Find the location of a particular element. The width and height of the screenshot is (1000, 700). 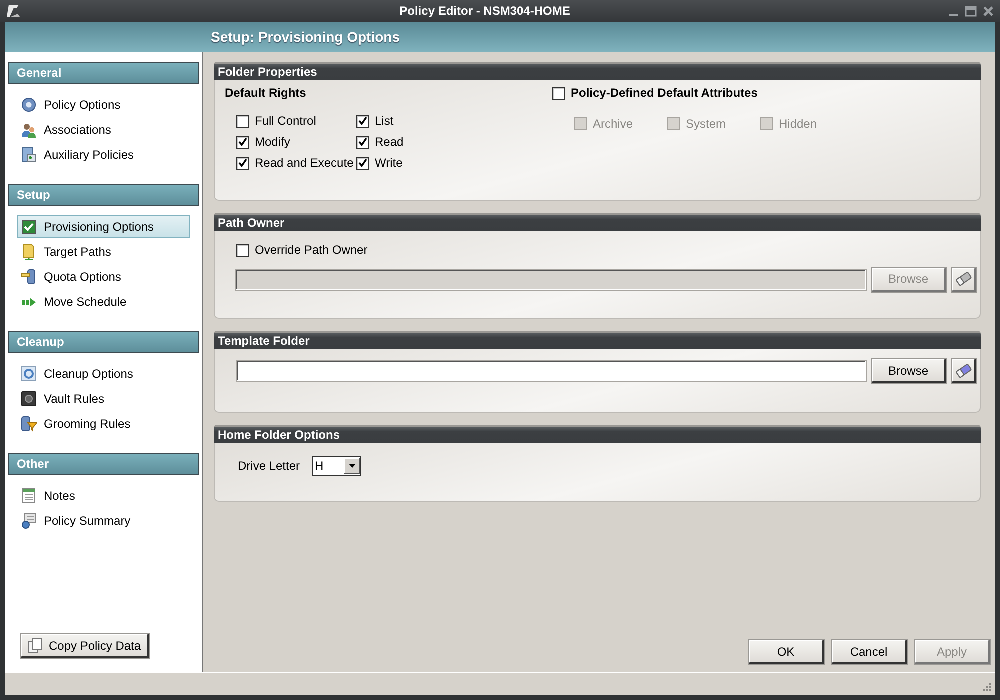

checkbox-label: Read is located at coordinates (389, 142).